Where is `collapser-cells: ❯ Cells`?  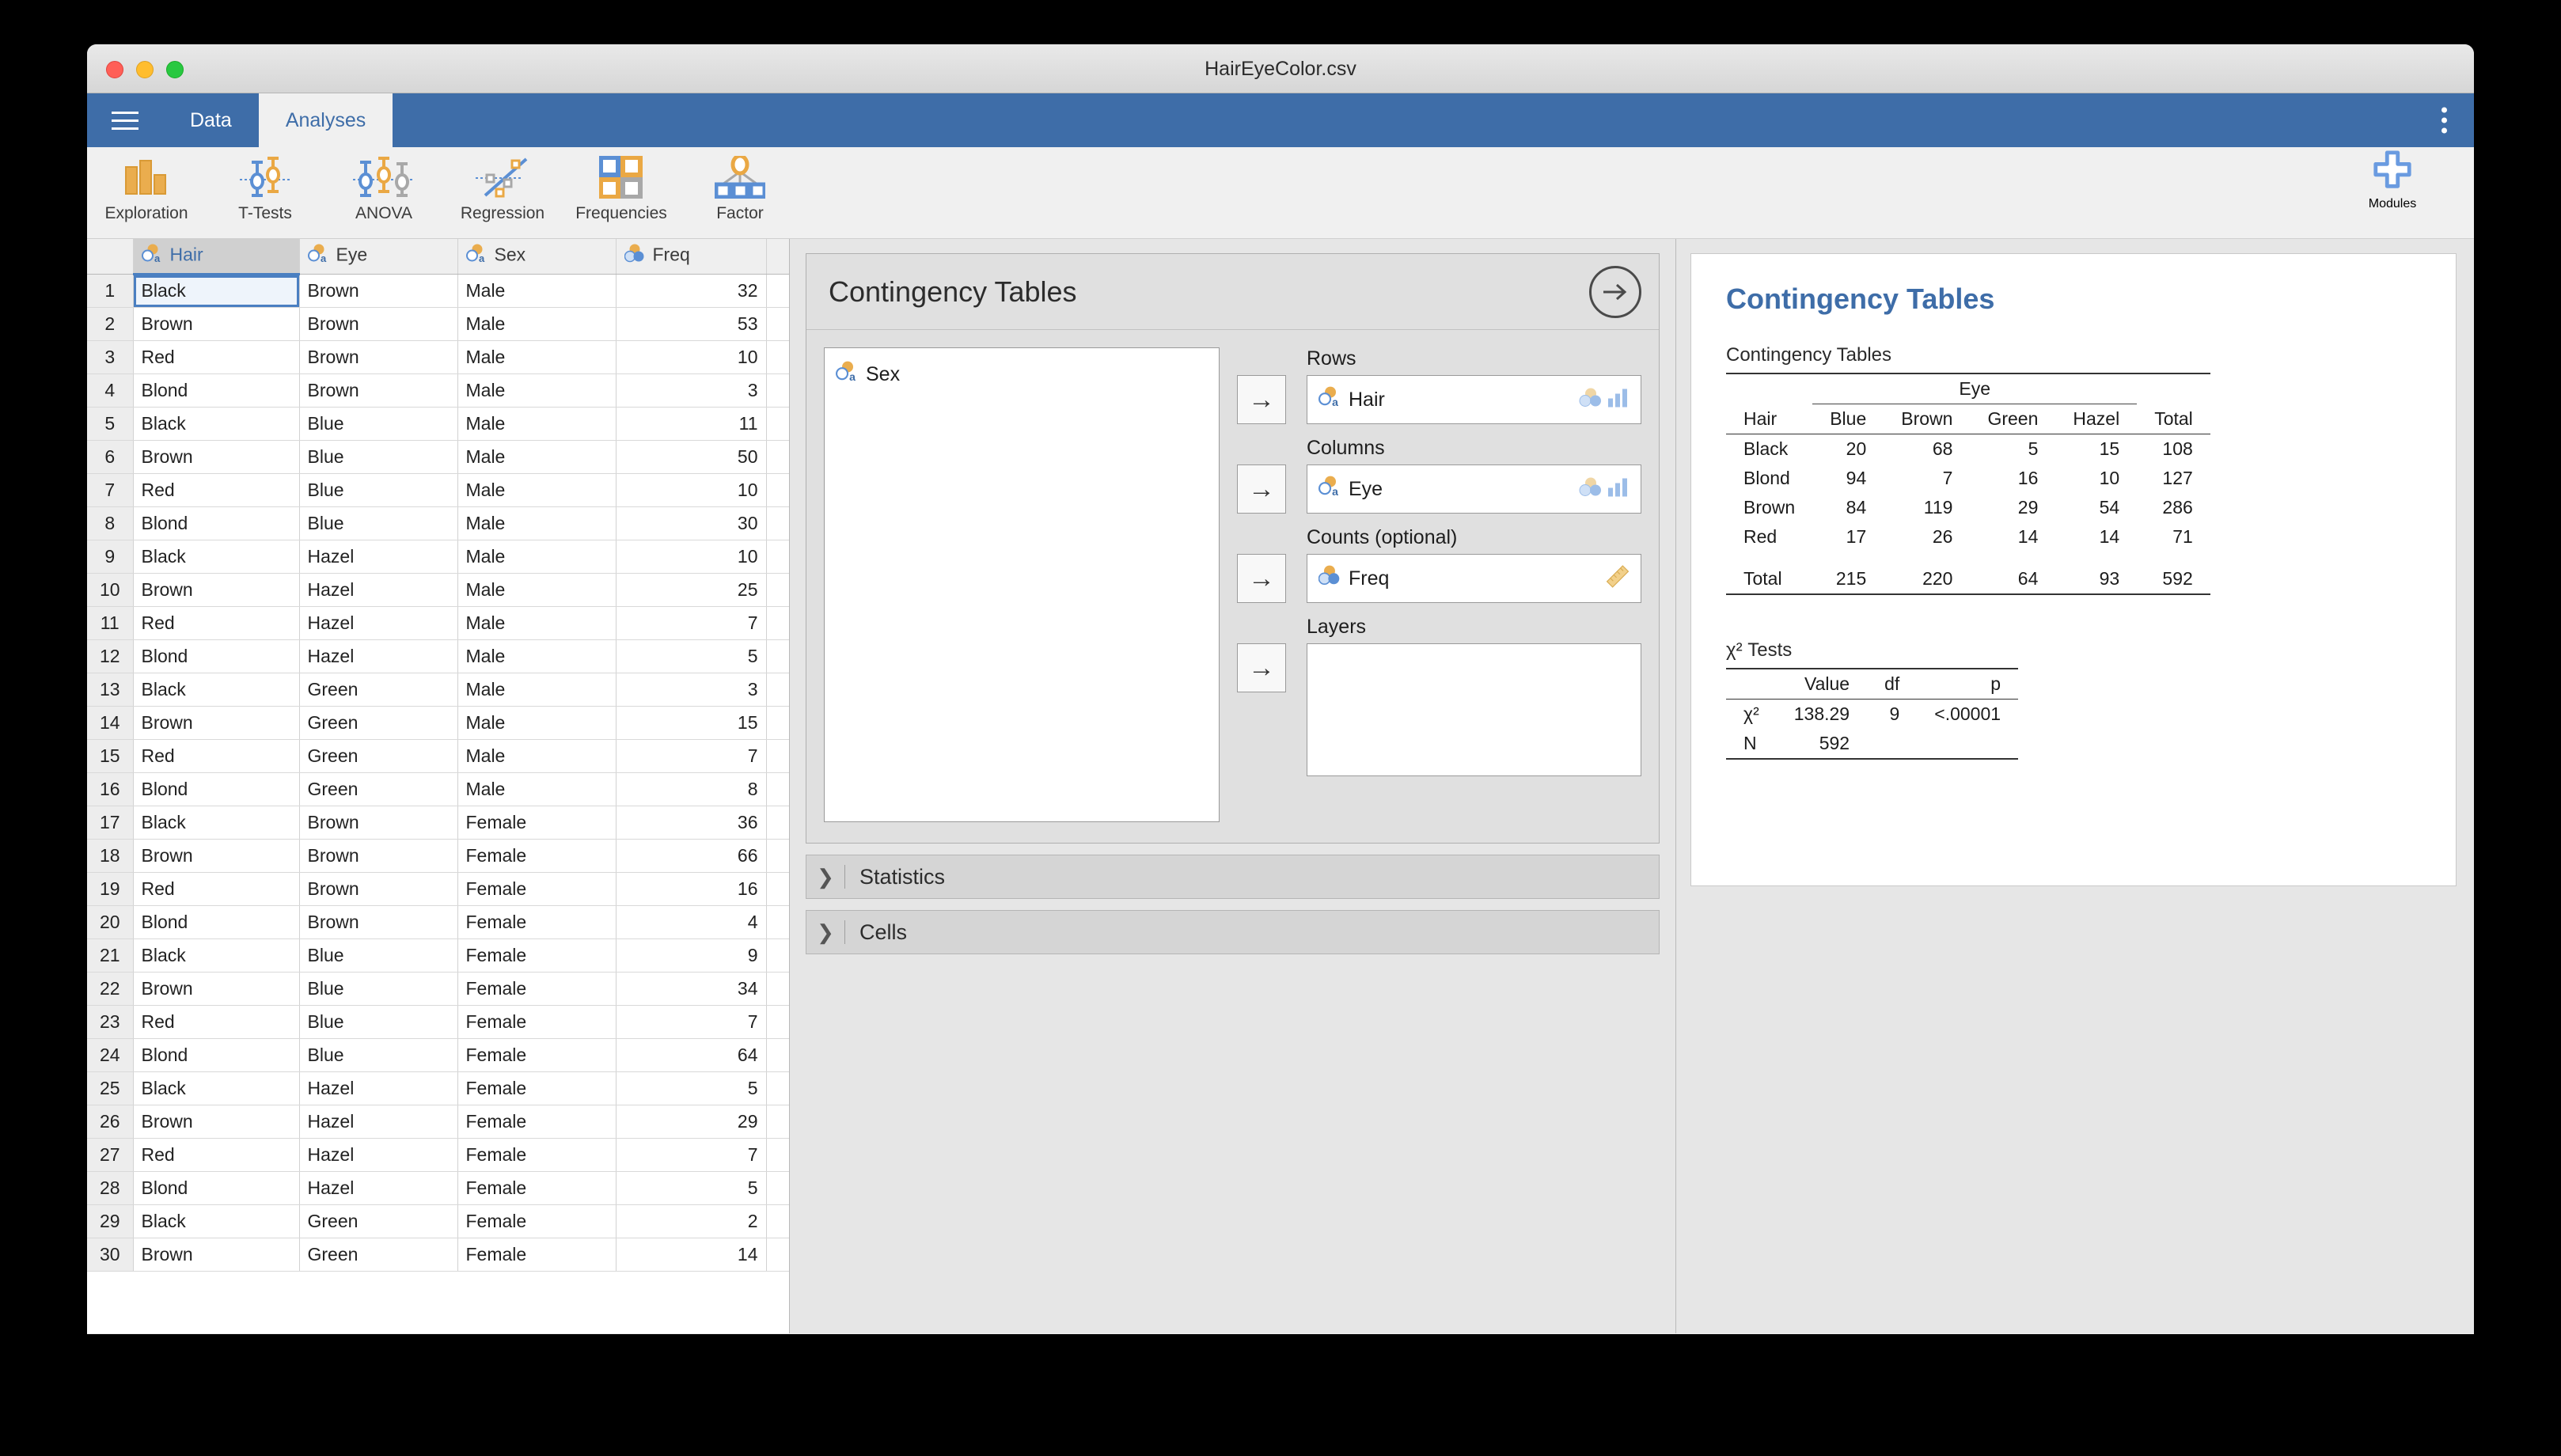 collapser-cells: ❯ Cells is located at coordinates (1233, 932).